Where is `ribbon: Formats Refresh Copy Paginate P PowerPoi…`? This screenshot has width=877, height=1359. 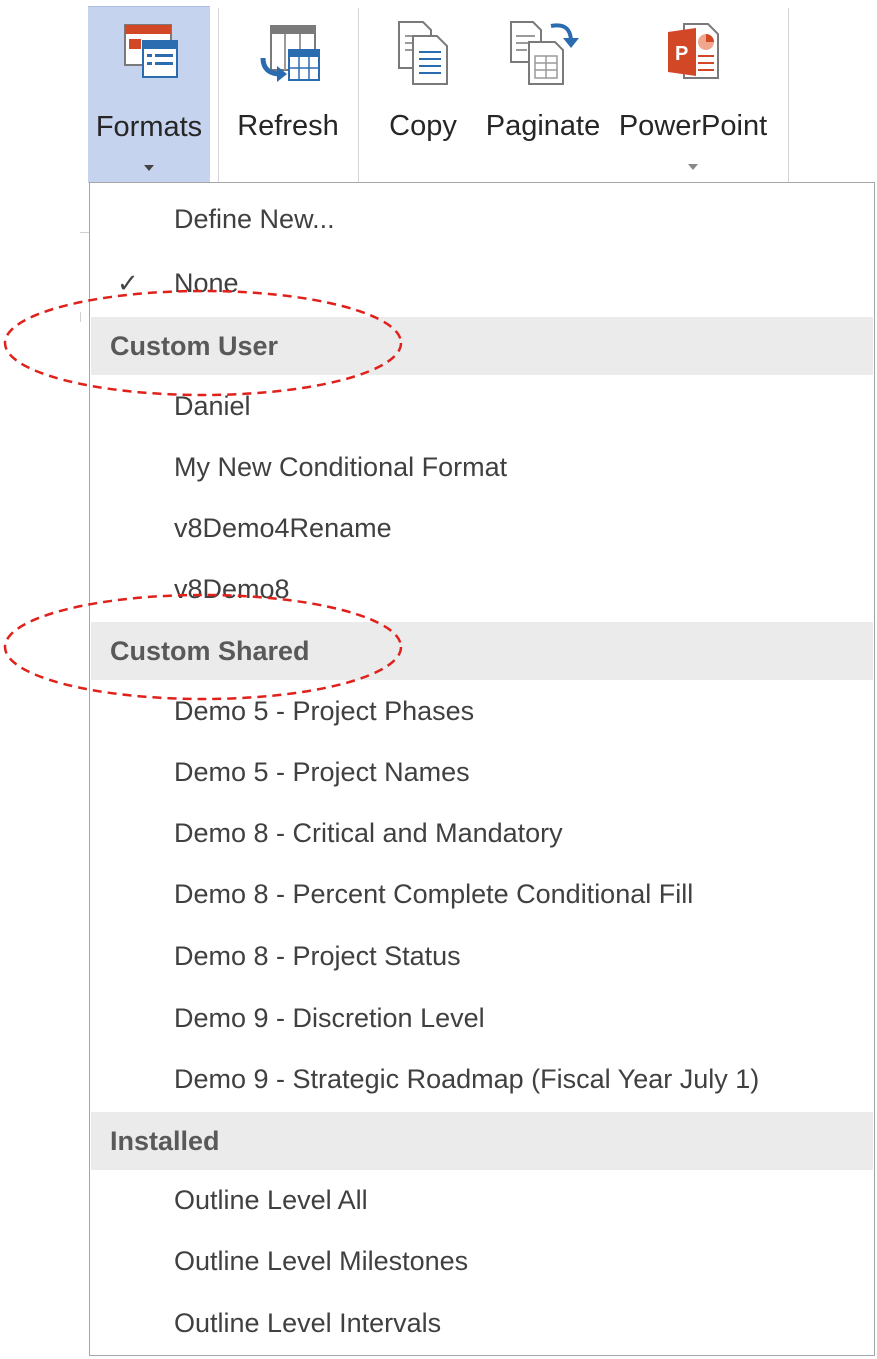 ribbon: Formats Refresh Copy Paginate P PowerPoi… is located at coordinates (438, 92).